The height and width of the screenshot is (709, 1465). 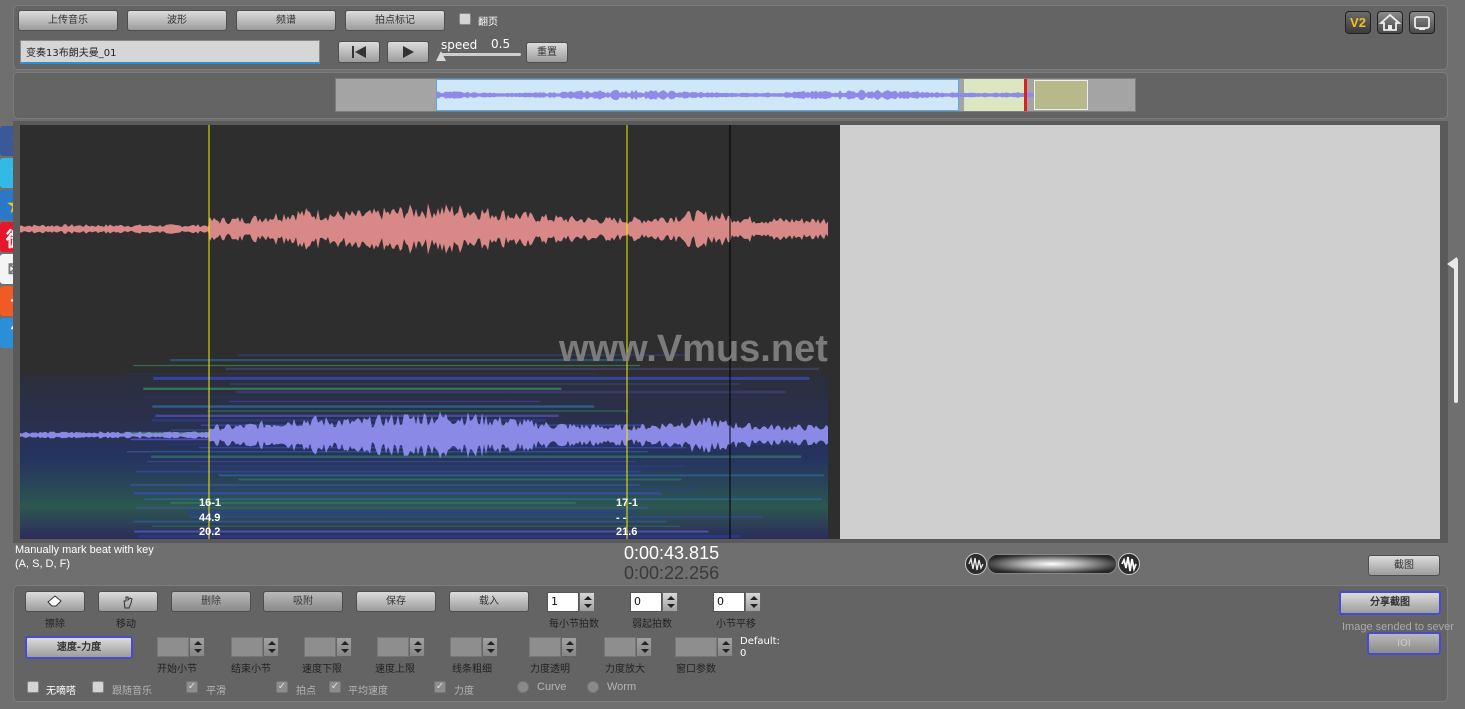 I want to click on beat-point-label: 拍点, so click(x=306, y=691).